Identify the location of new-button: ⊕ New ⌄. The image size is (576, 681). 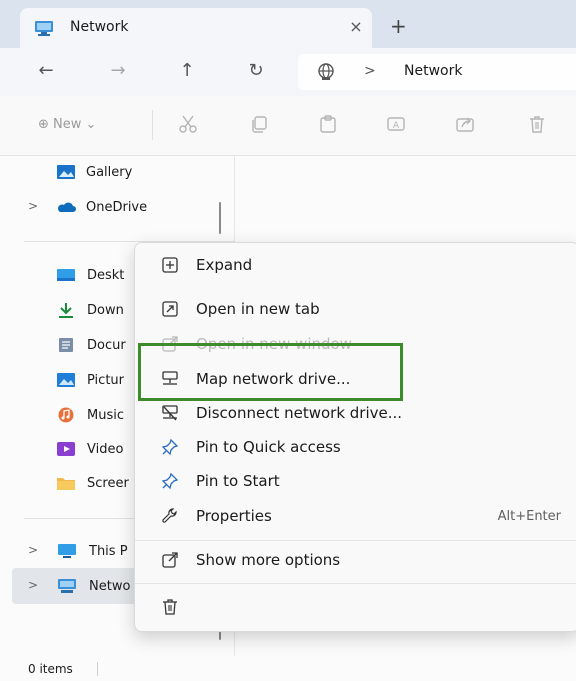
(67, 124).